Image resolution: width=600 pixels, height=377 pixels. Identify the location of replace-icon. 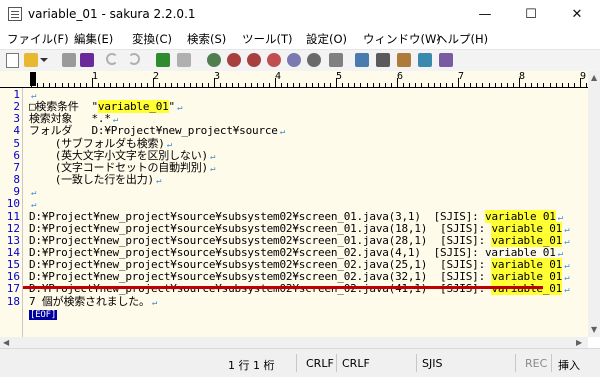
(274, 60).